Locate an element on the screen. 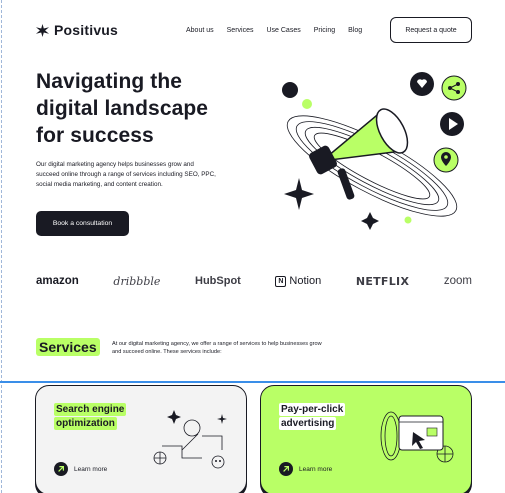 This screenshot has width=505, height=493. card-title-line: Pay-per-click is located at coordinates (312, 409).